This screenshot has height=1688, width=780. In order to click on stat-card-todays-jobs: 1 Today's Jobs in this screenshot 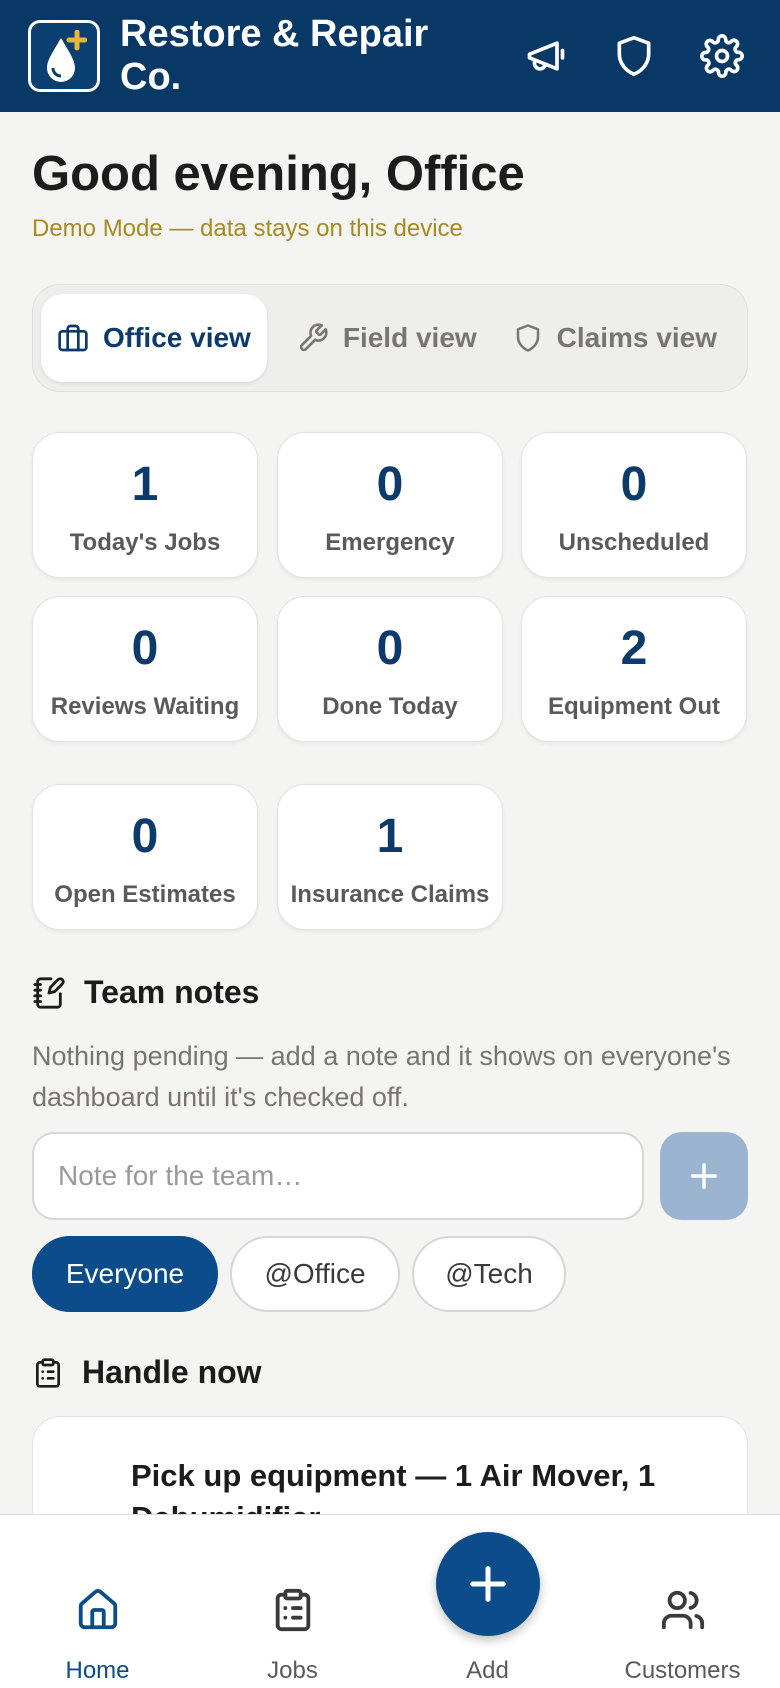, I will do `click(145, 505)`.